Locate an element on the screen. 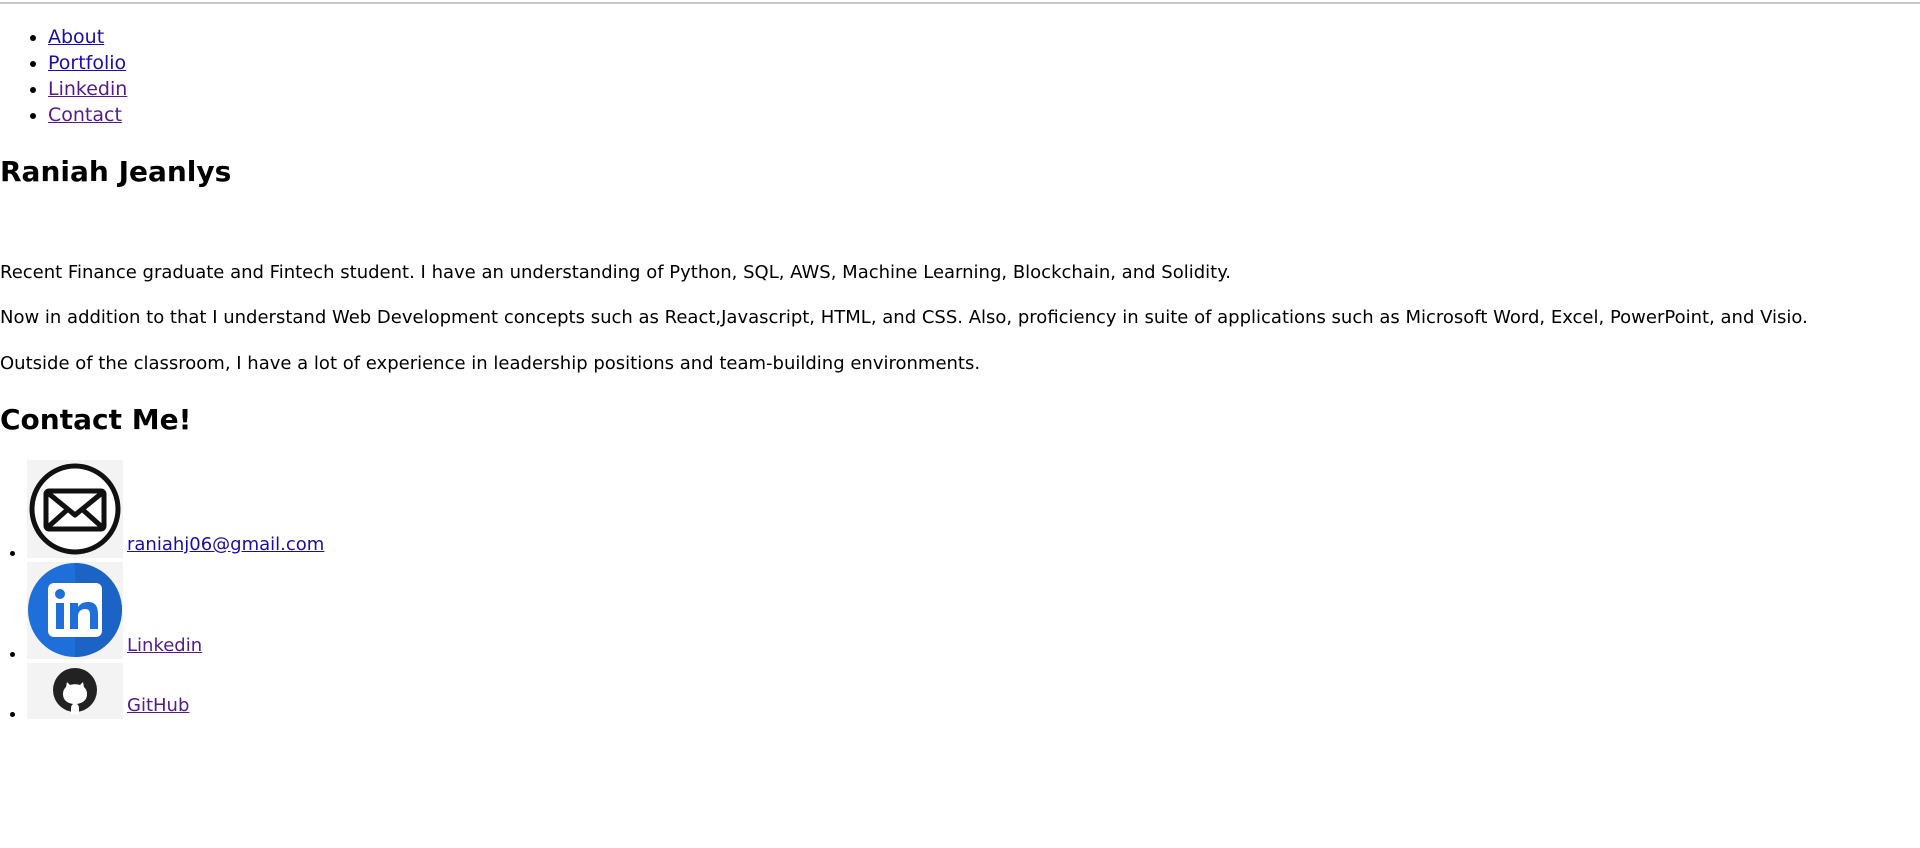 This screenshot has height=848, width=1920. top-nav: About Portfolio Linkedin Contact is located at coordinates (63, 76).